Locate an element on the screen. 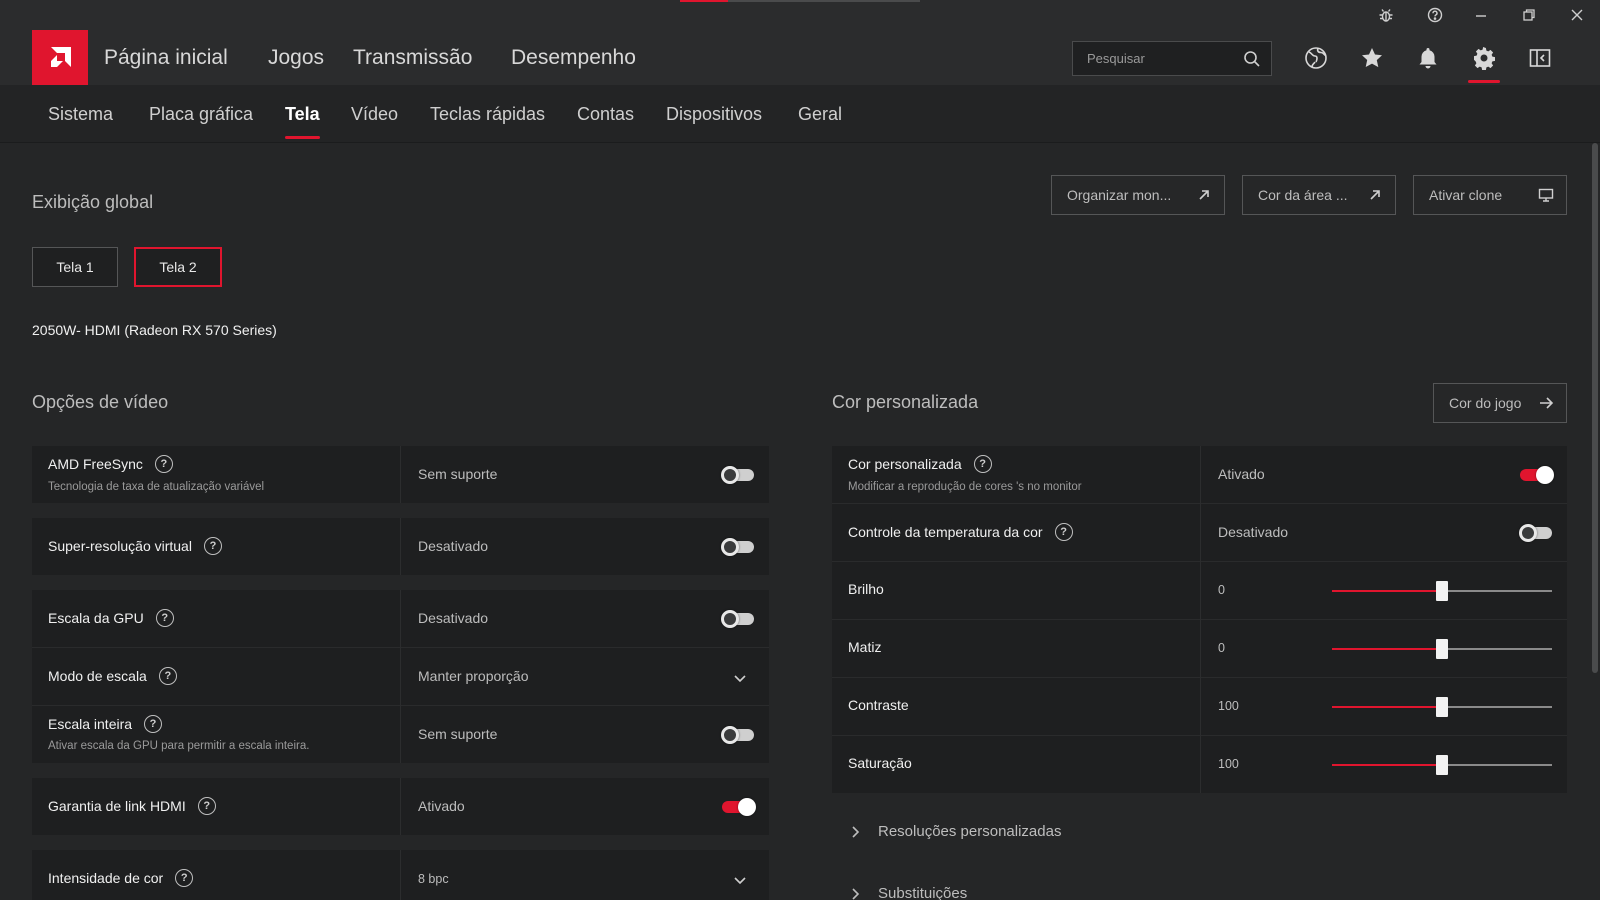 This screenshot has width=1600, height=900. hue-label: Matiz is located at coordinates (865, 647).